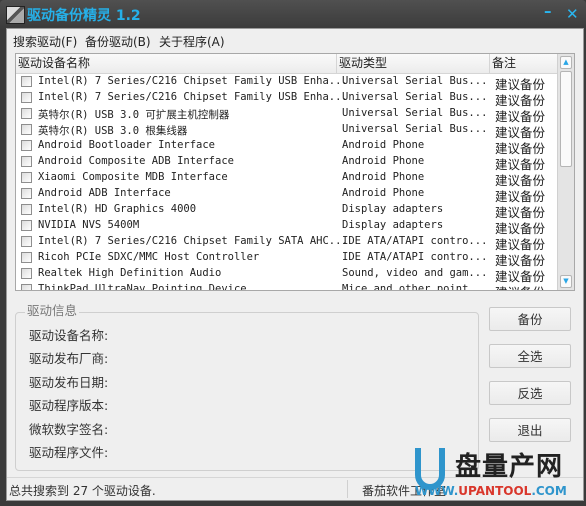  What do you see at coordinates (130, 273) in the screenshot?
I see `row-device-name: Realtek High Definition Audio` at bounding box center [130, 273].